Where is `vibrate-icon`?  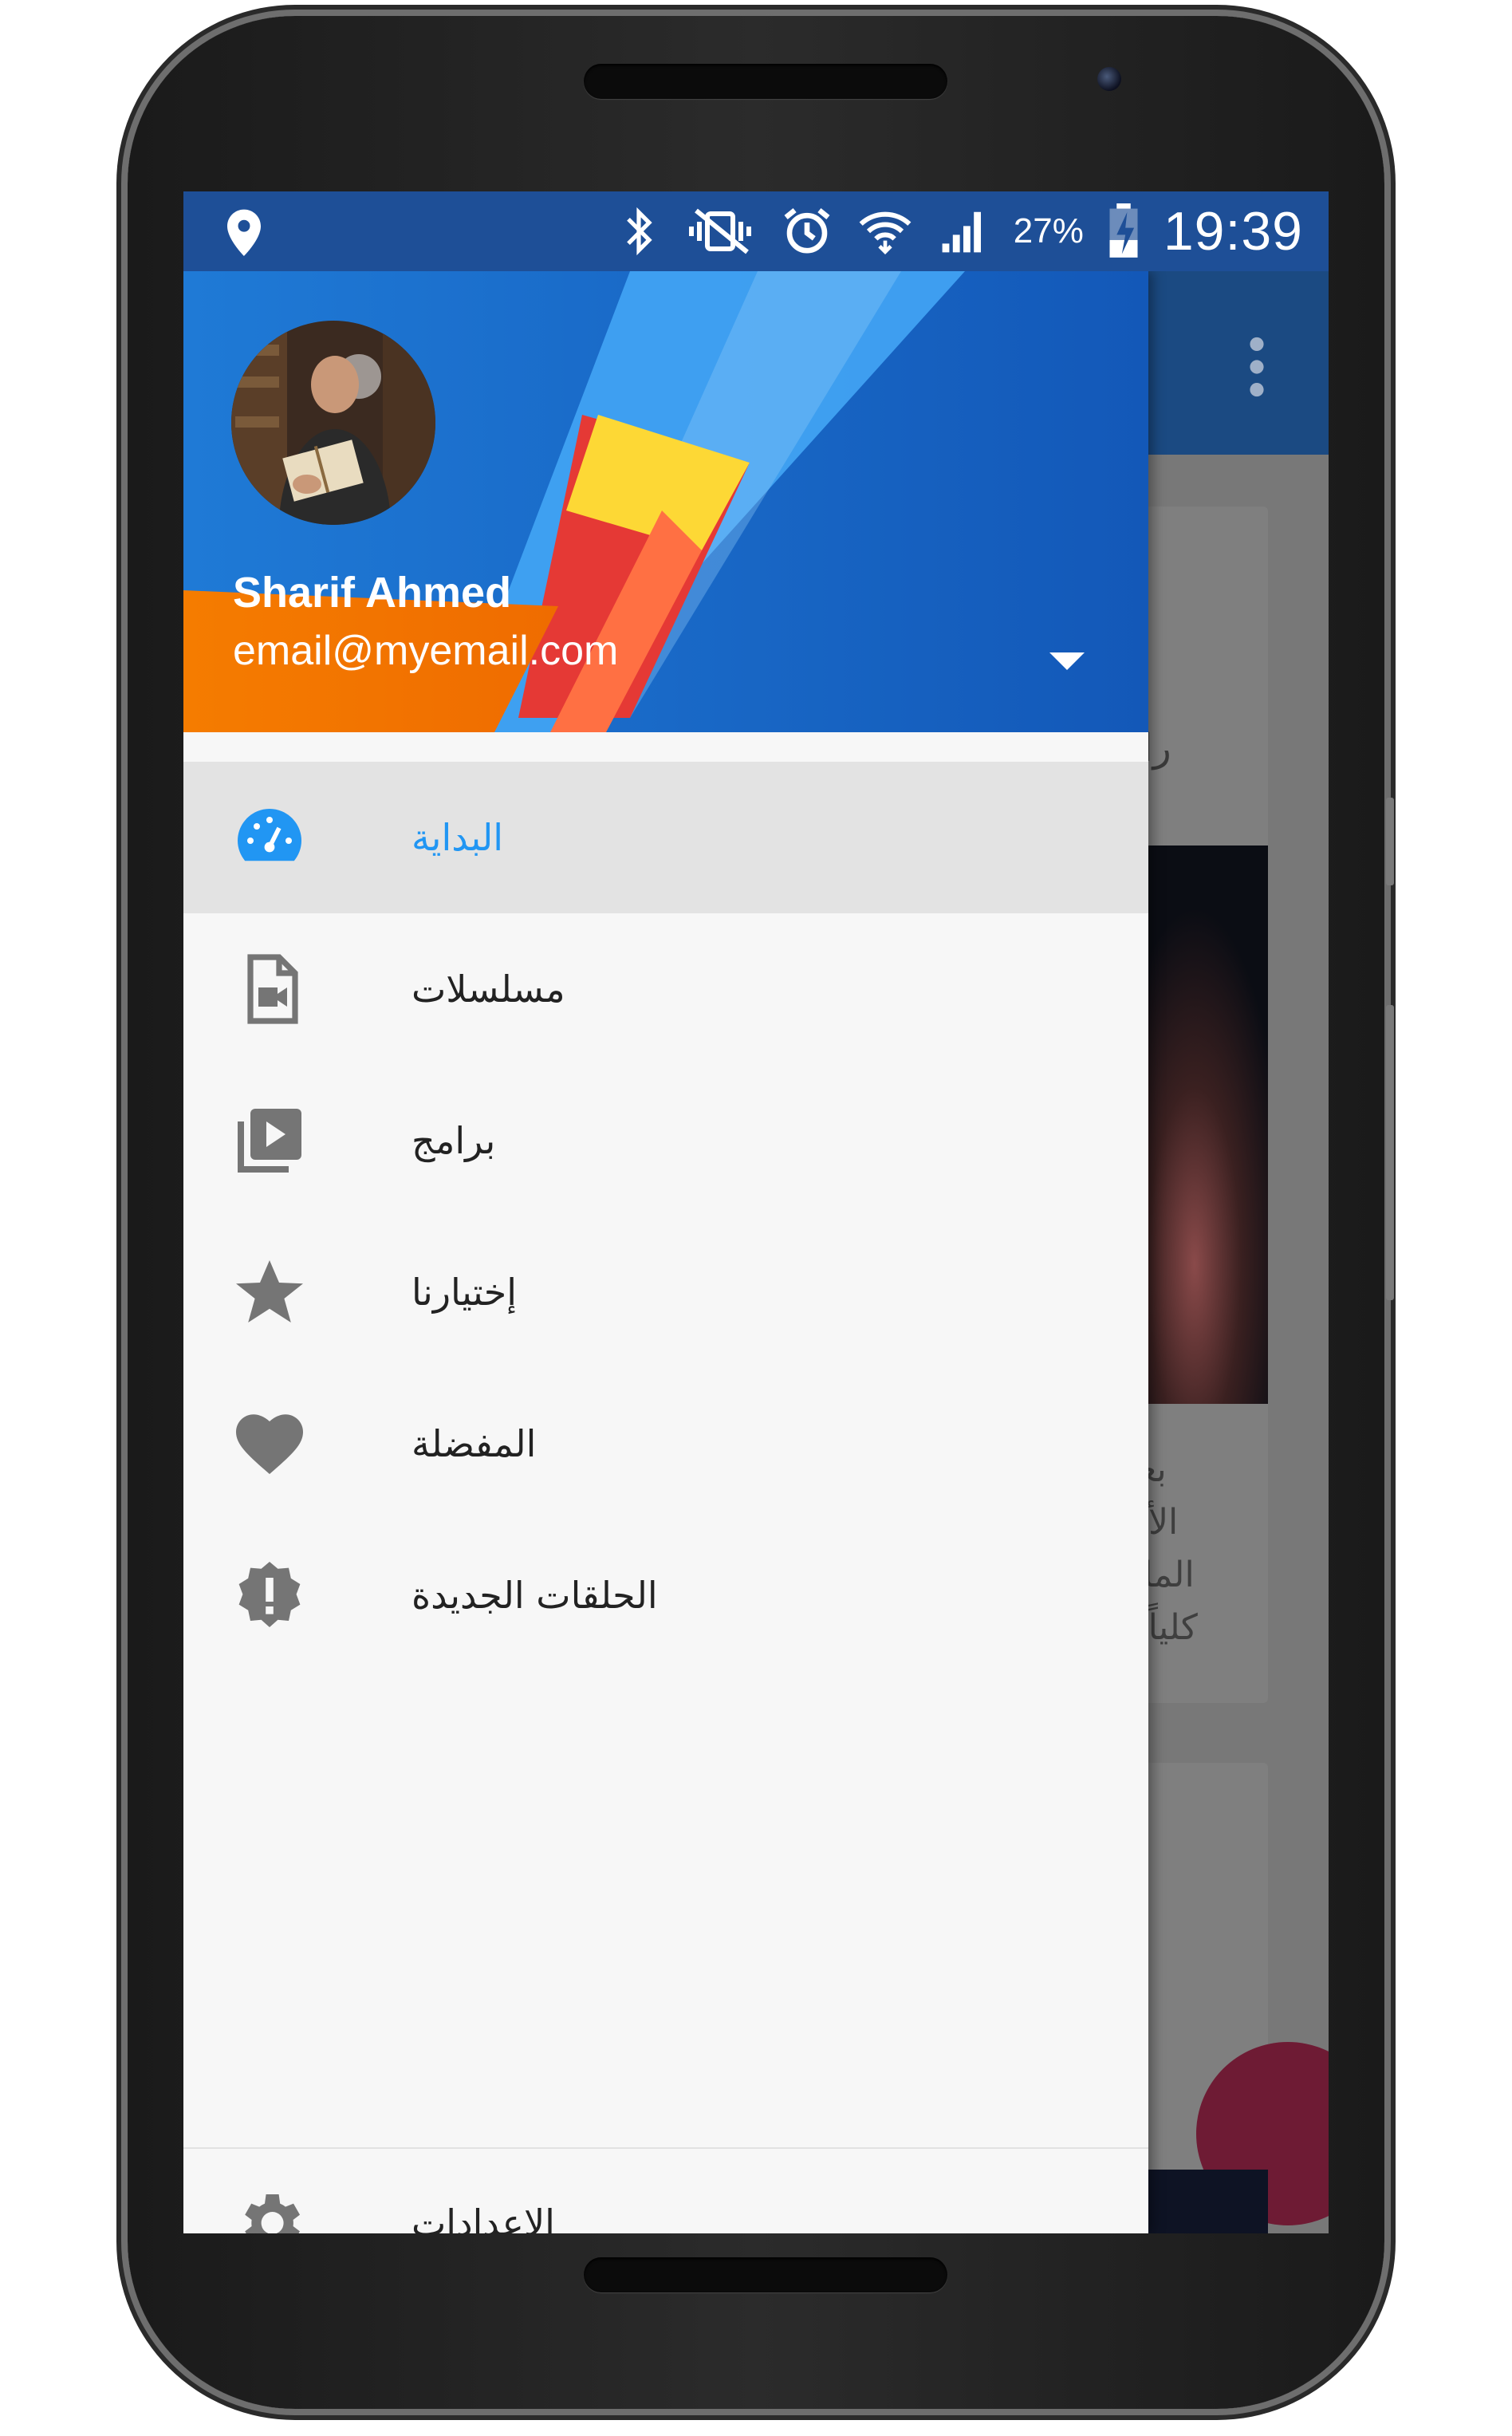
vibrate-icon is located at coordinates (719, 231).